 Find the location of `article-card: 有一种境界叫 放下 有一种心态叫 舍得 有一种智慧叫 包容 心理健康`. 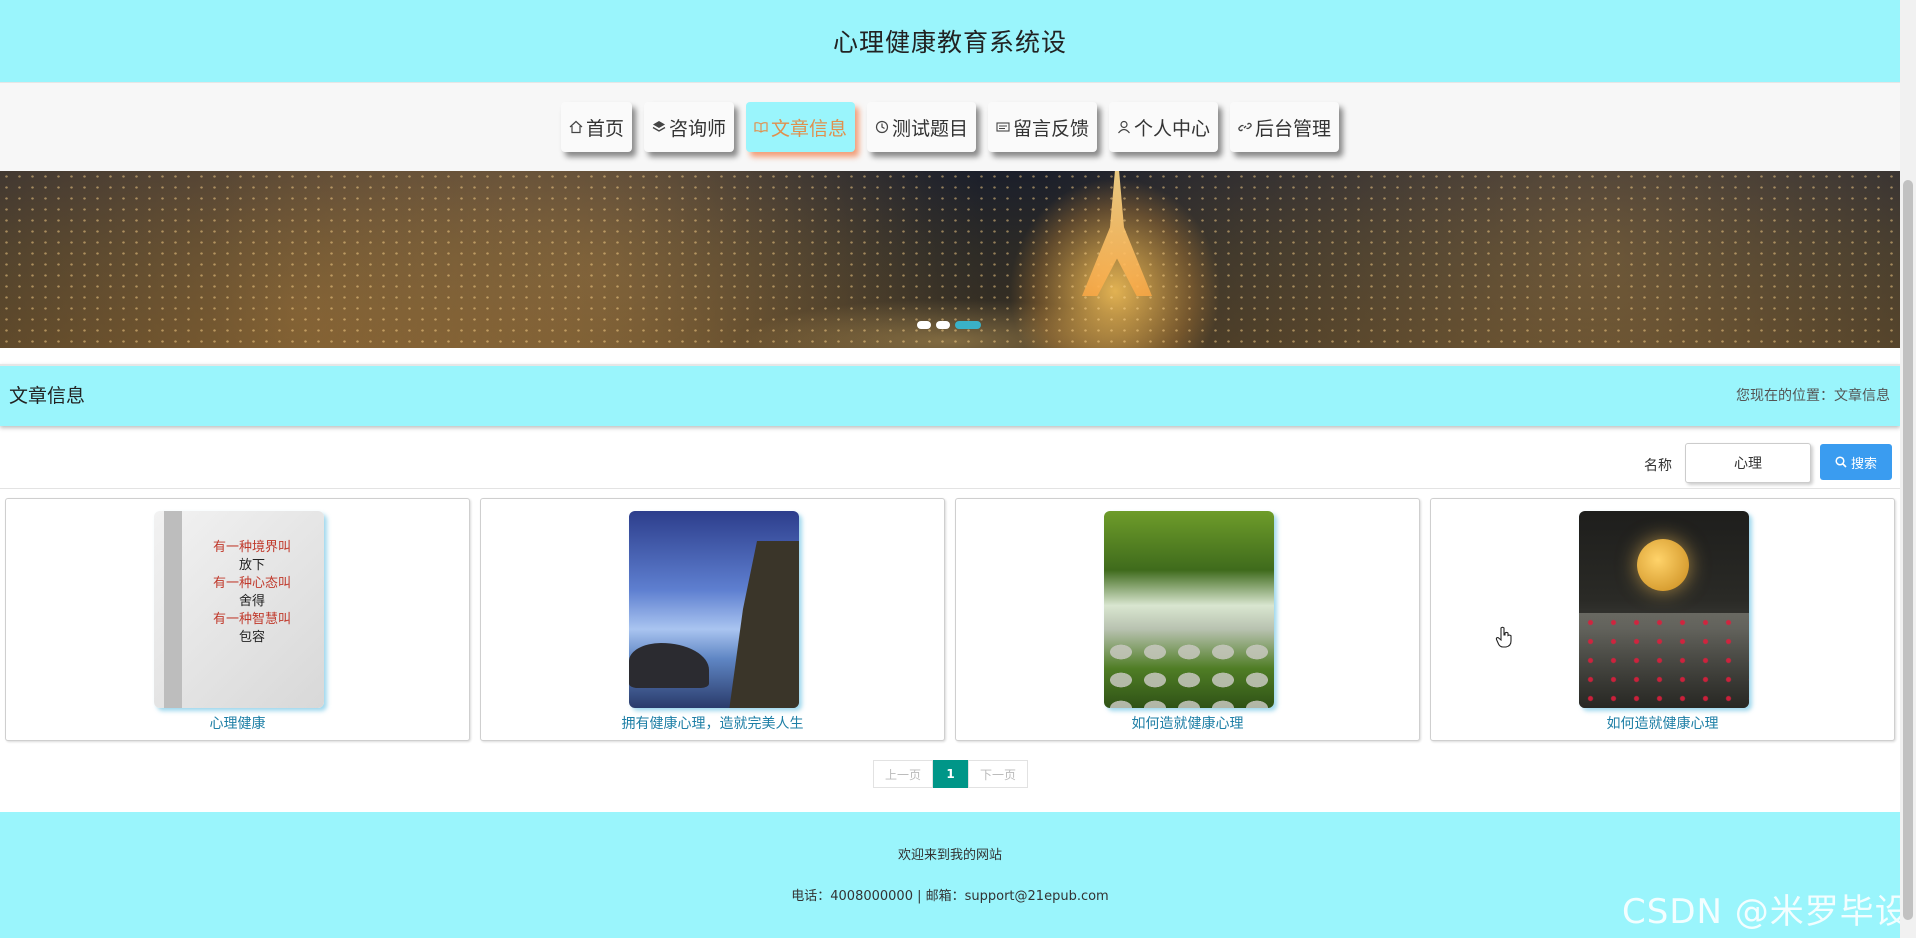

article-card: 有一种境界叫 放下 有一种心态叫 舍得 有一种智慧叫 包容 心理健康 is located at coordinates (237, 619).